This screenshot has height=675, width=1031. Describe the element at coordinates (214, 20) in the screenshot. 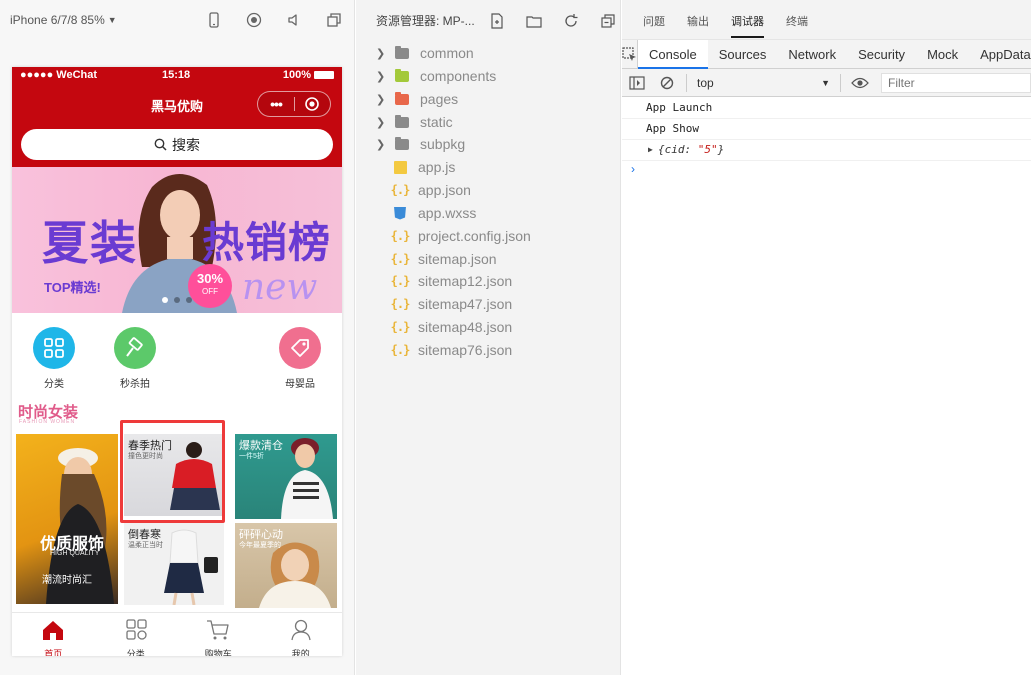

I see `phone-icon` at that location.